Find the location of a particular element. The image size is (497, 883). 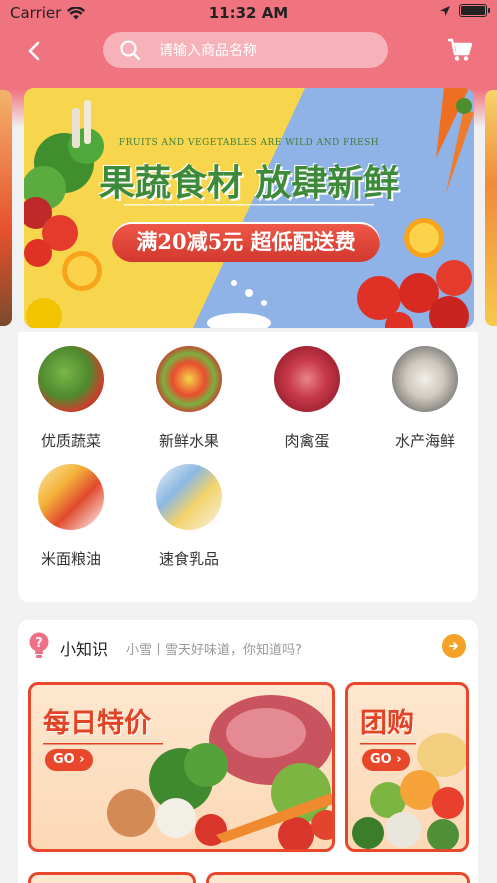

battery-icon is located at coordinates (474, 10).